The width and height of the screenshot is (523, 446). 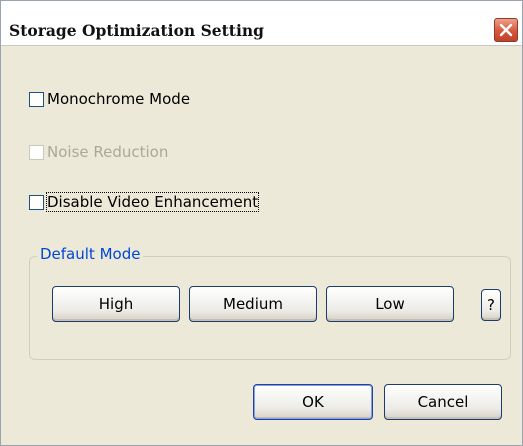 I want to click on ok-button: OK, so click(x=313, y=402).